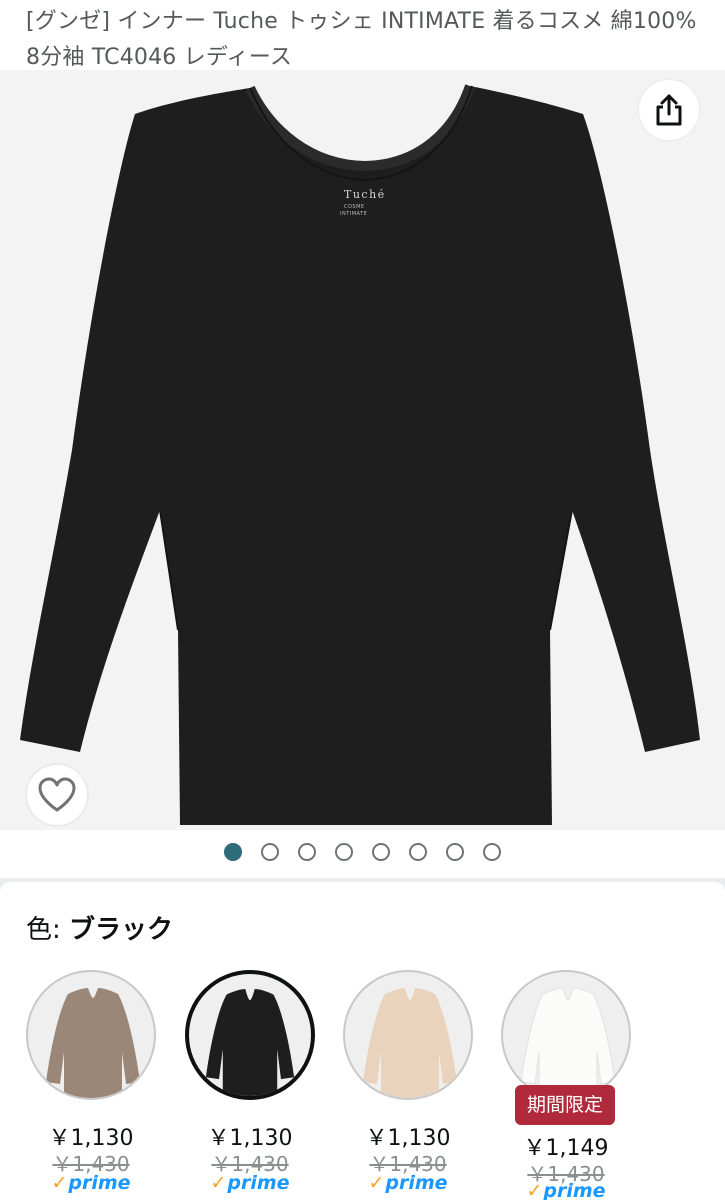  What do you see at coordinates (353, 214) in the screenshot?
I see `garment-label-line2: INTIMATE` at bounding box center [353, 214].